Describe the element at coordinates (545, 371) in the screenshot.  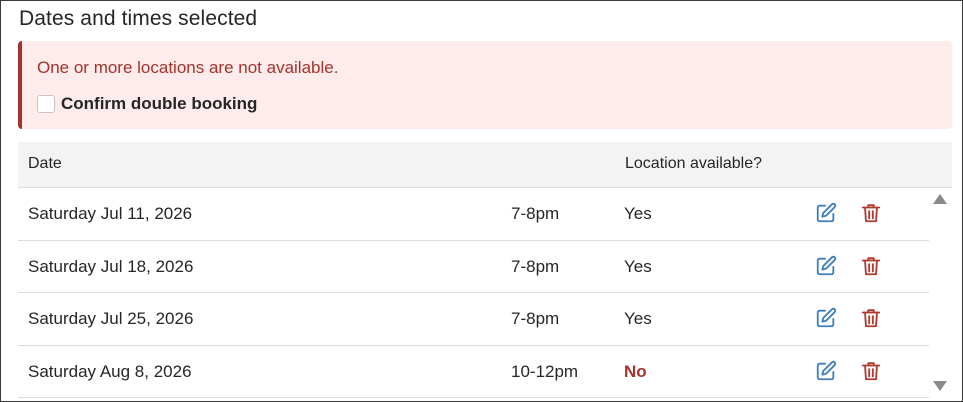
I see `row-time: 10-12pm` at that location.